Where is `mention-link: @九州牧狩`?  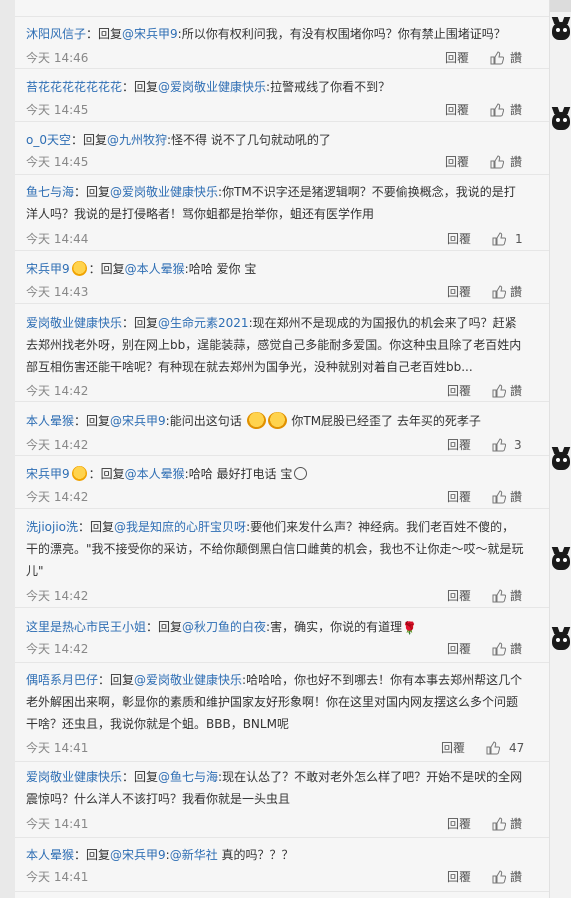
mention-link: @九州牧狩 is located at coordinates (137, 140).